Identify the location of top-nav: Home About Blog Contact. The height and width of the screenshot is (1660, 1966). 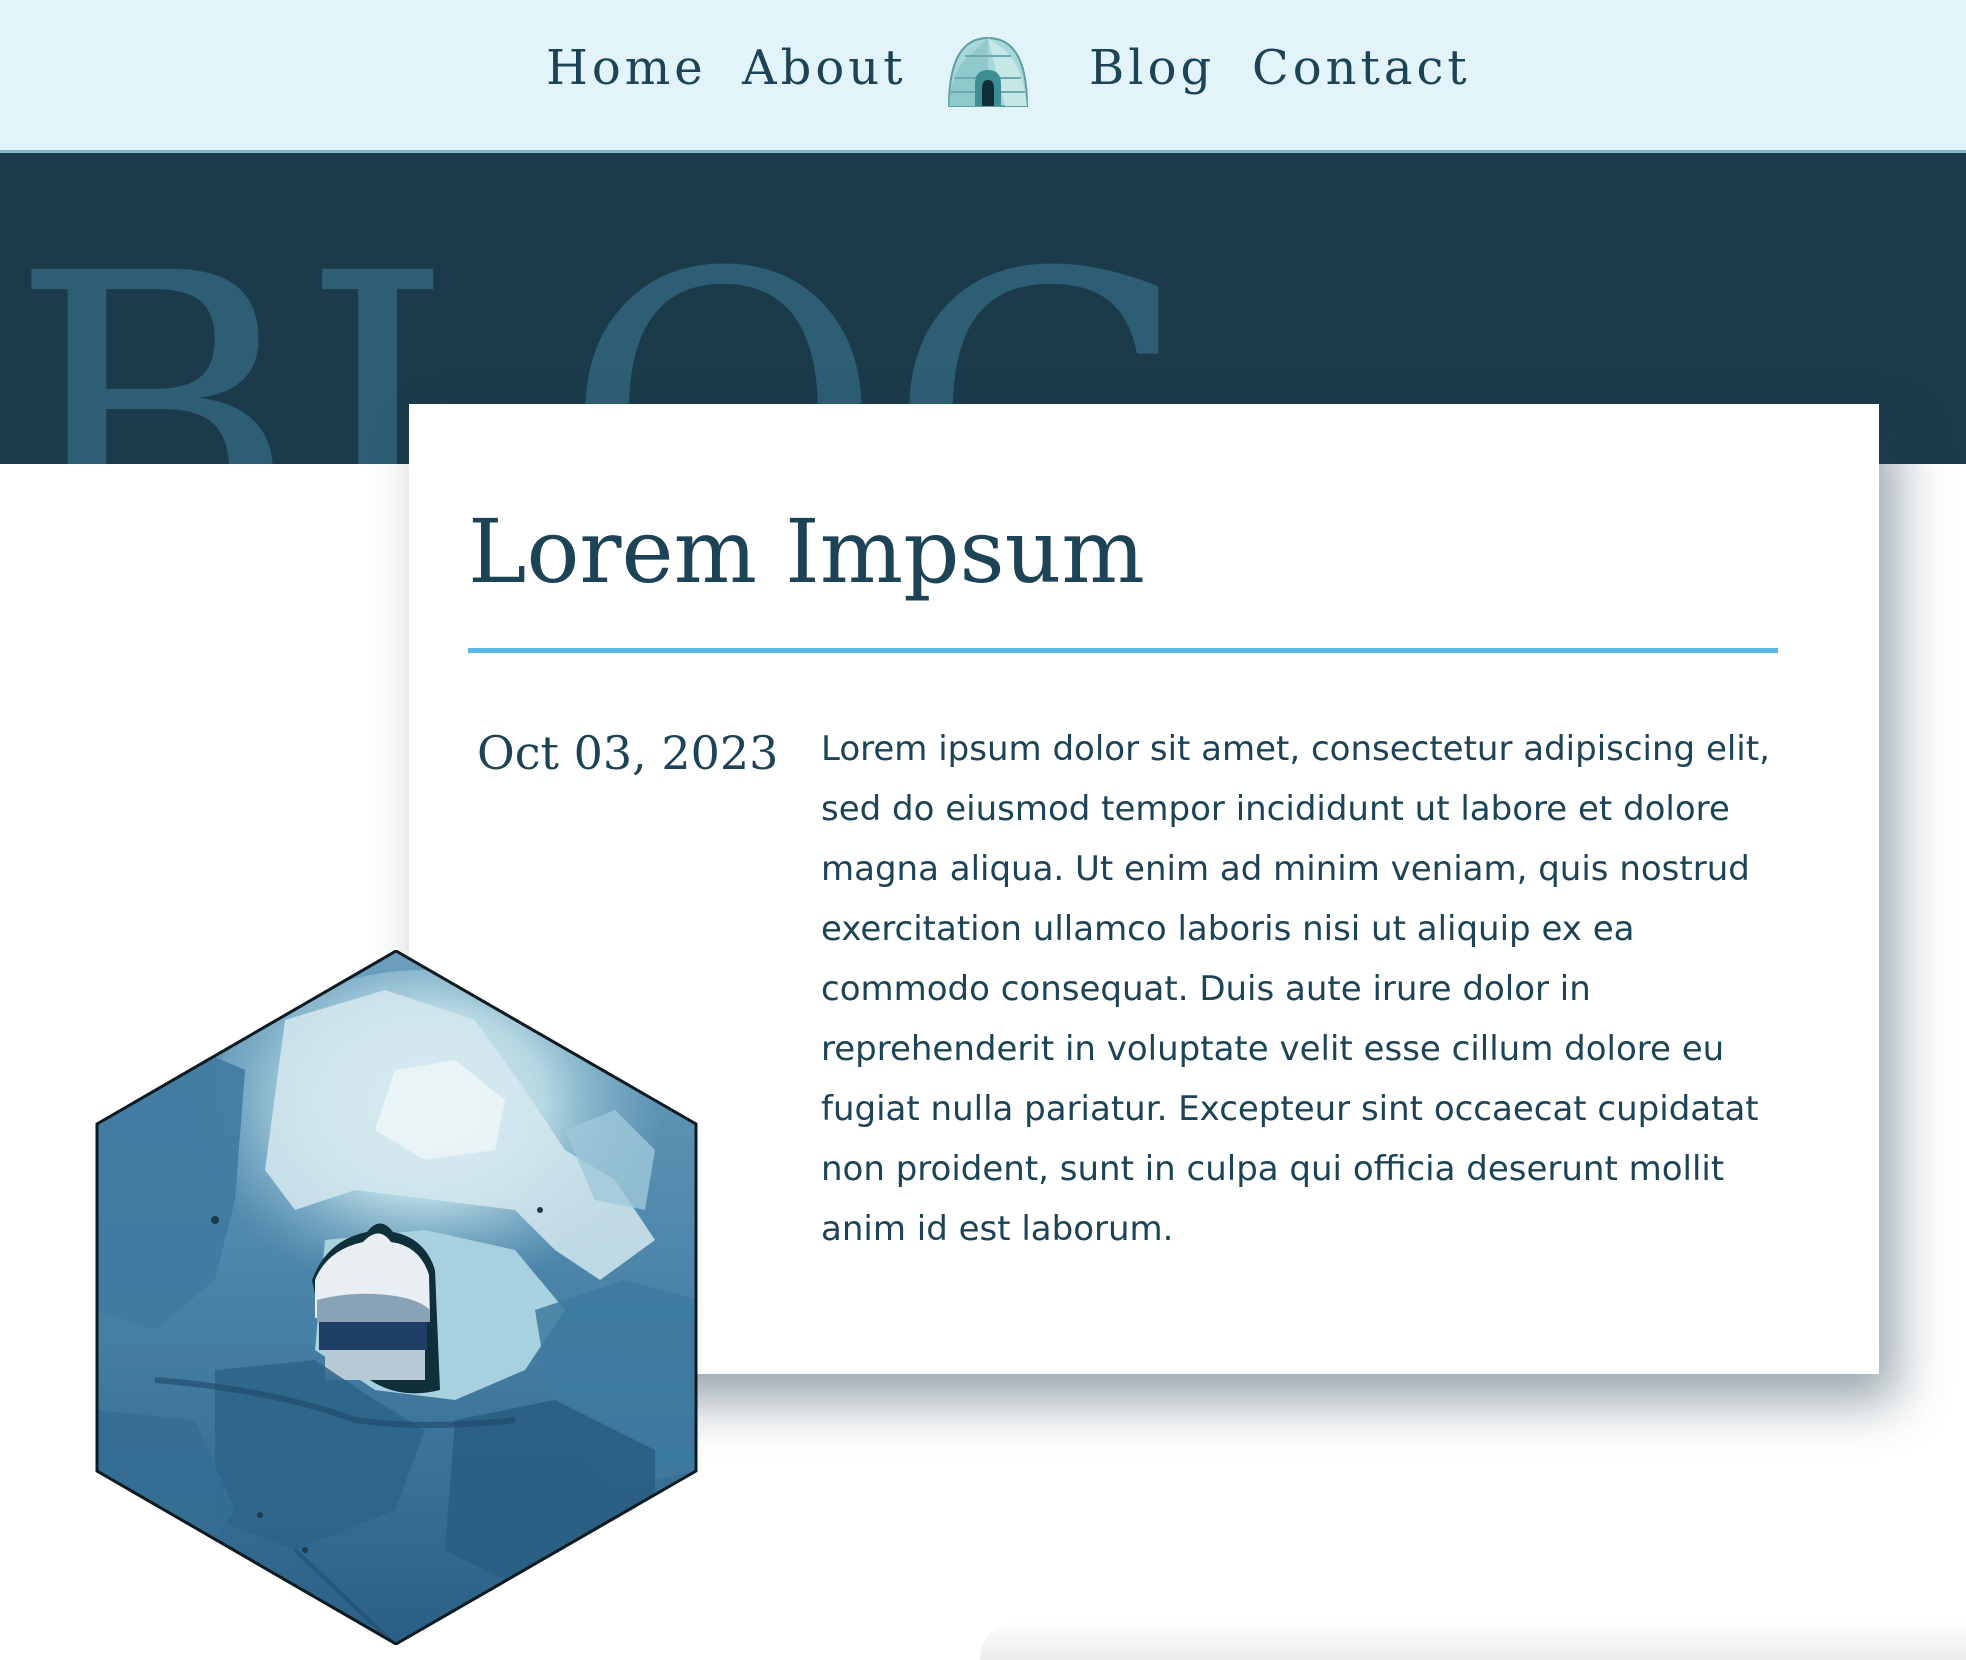
(983, 76).